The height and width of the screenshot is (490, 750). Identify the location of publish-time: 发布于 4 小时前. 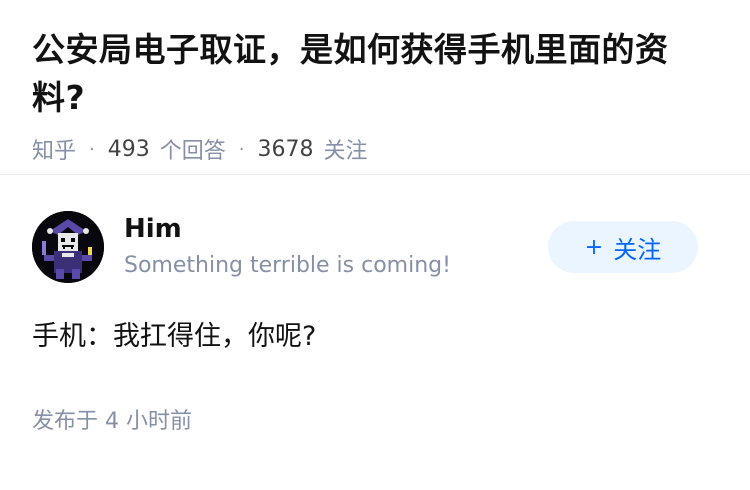
(112, 421).